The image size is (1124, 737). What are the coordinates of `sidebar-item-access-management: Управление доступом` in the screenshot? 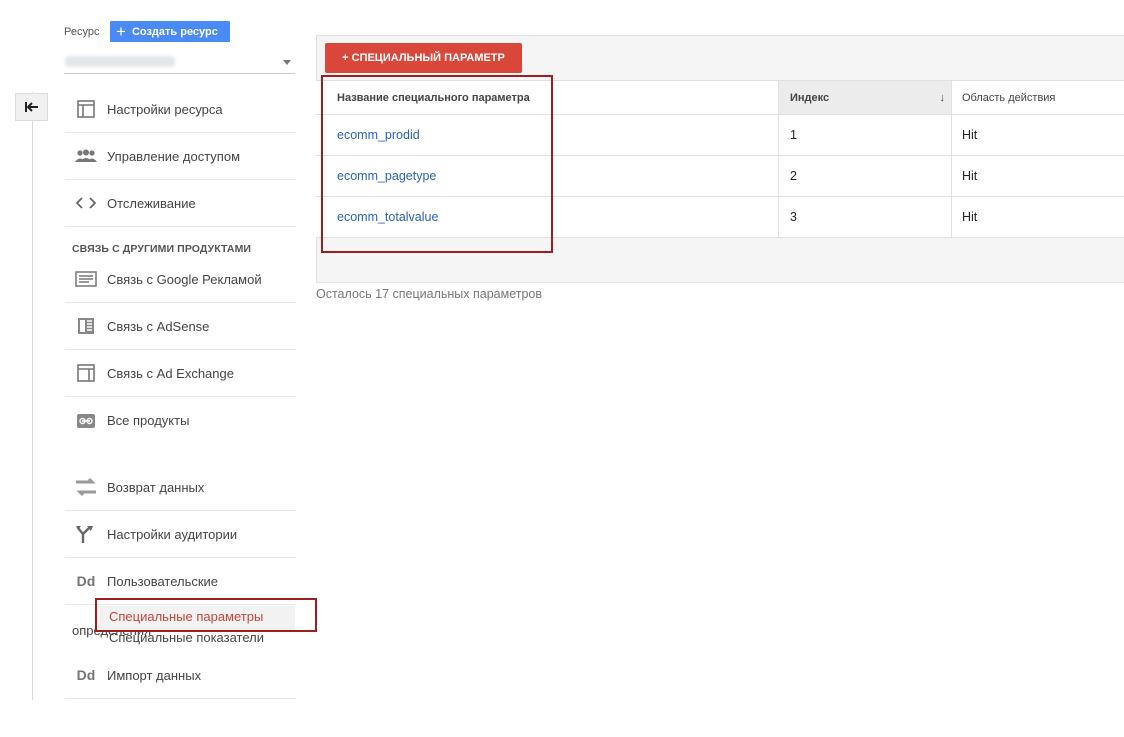 It's located at (180, 156).